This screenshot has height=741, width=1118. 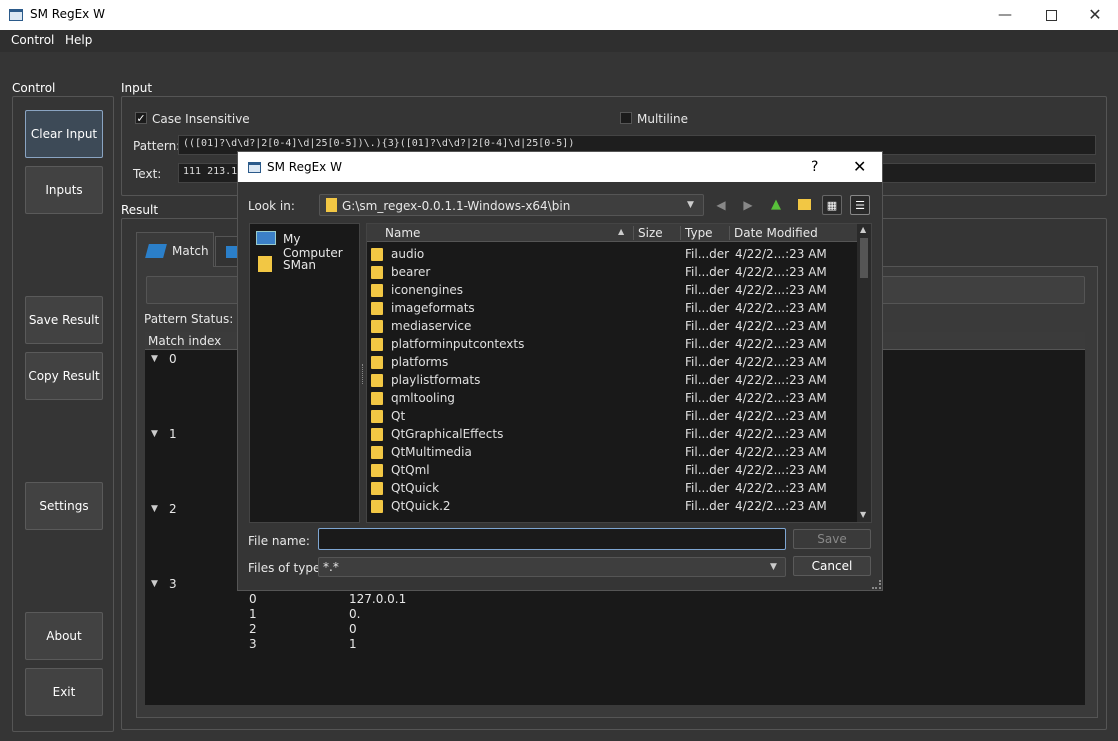 What do you see at coordinates (721, 205) in the screenshot?
I see `back-icon: ◀` at bounding box center [721, 205].